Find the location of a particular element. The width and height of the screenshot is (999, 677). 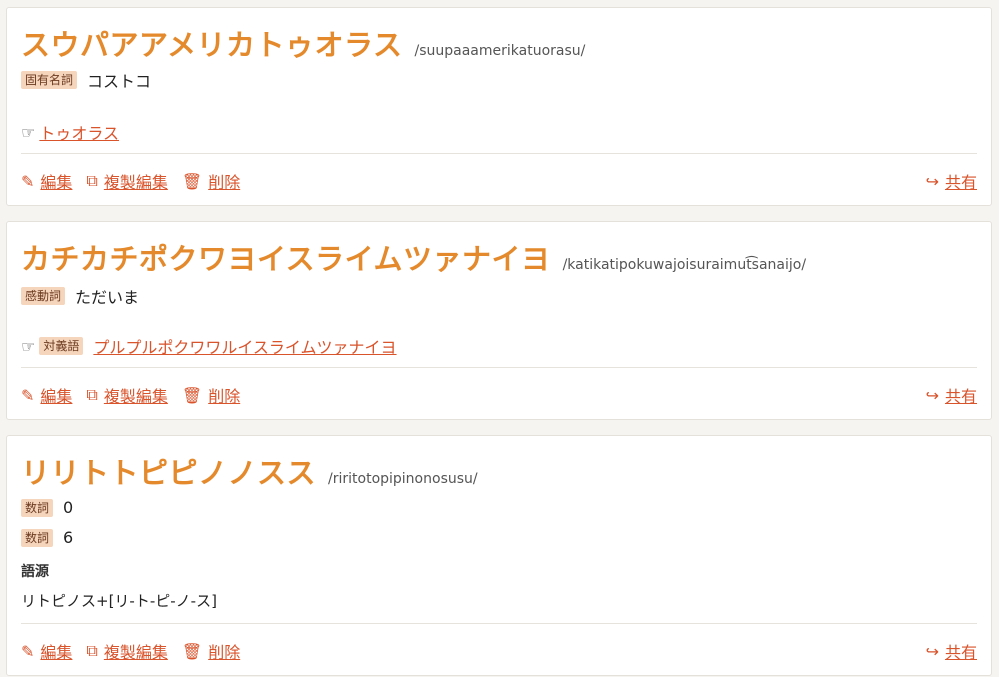

definition: 6 is located at coordinates (68, 537).